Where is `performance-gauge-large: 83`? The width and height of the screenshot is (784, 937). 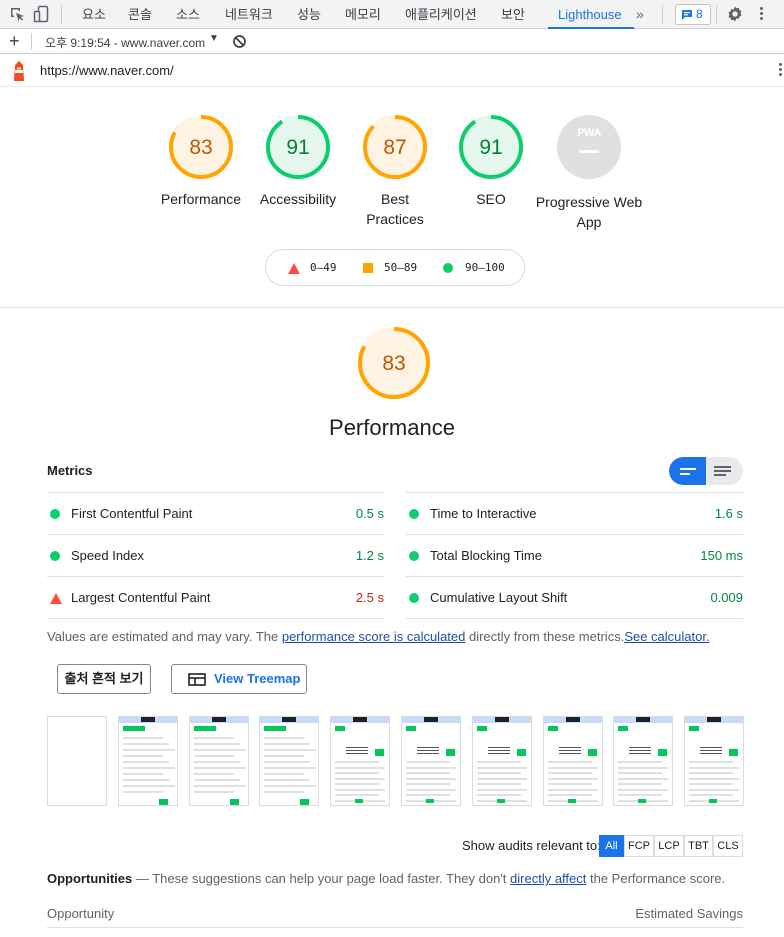 performance-gauge-large: 83 is located at coordinates (394, 363).